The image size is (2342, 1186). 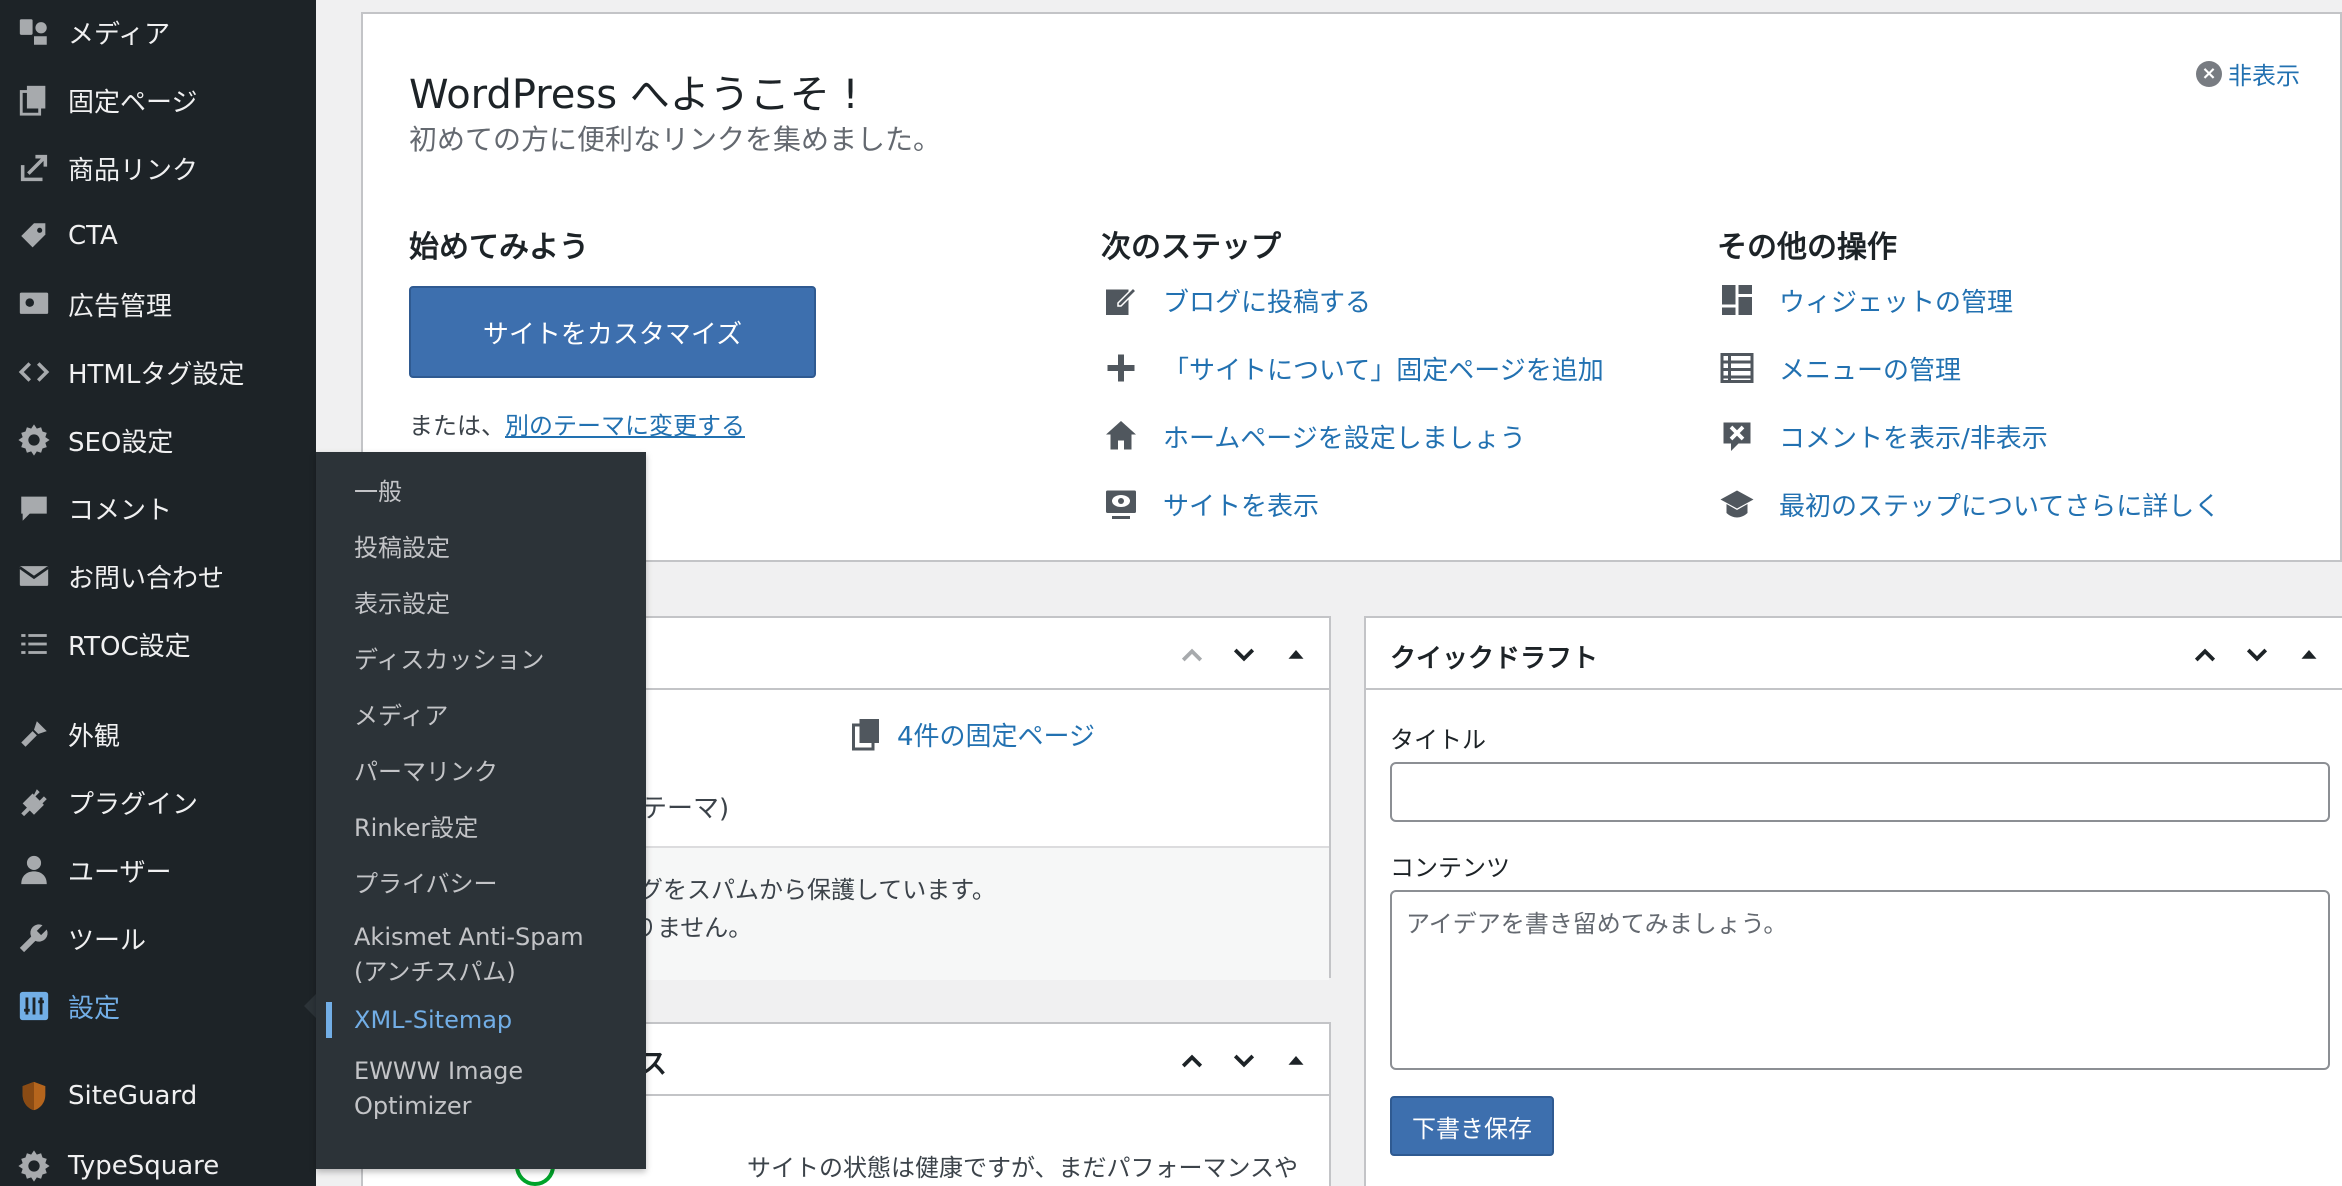 What do you see at coordinates (1854, 654) in the screenshot?
I see `postbox-header: クイックドラフト` at bounding box center [1854, 654].